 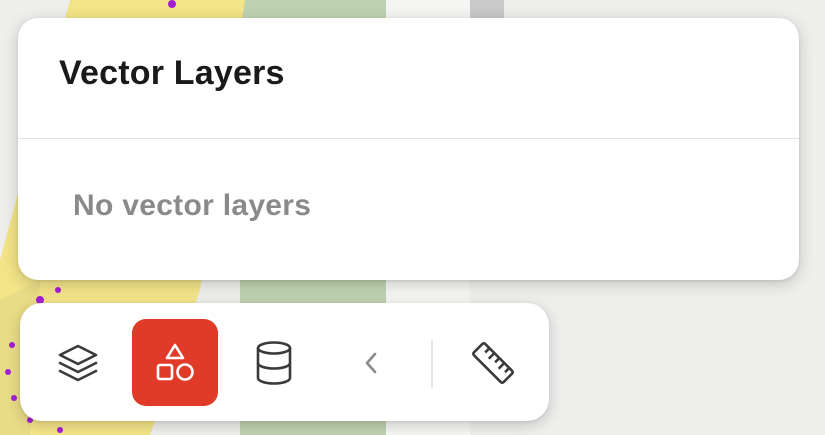 I want to click on vector-layers-button, so click(x=175, y=362).